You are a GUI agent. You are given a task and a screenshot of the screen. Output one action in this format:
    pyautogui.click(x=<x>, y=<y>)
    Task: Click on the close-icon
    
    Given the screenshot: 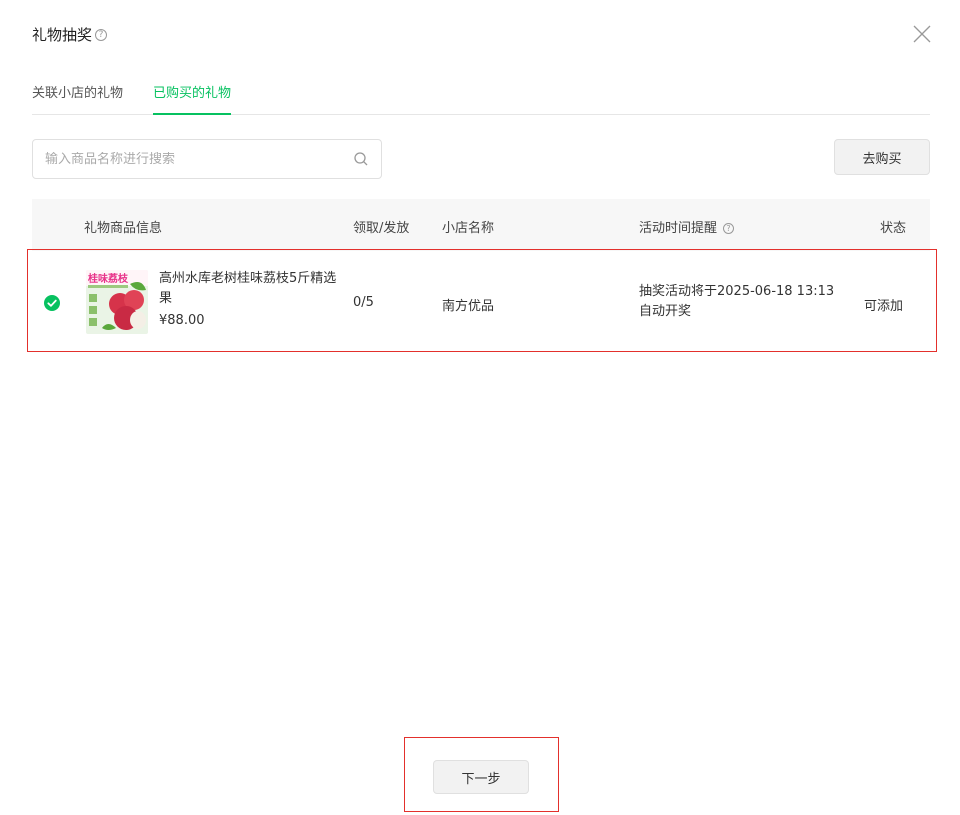 What is the action you would take?
    pyautogui.click(x=922, y=34)
    